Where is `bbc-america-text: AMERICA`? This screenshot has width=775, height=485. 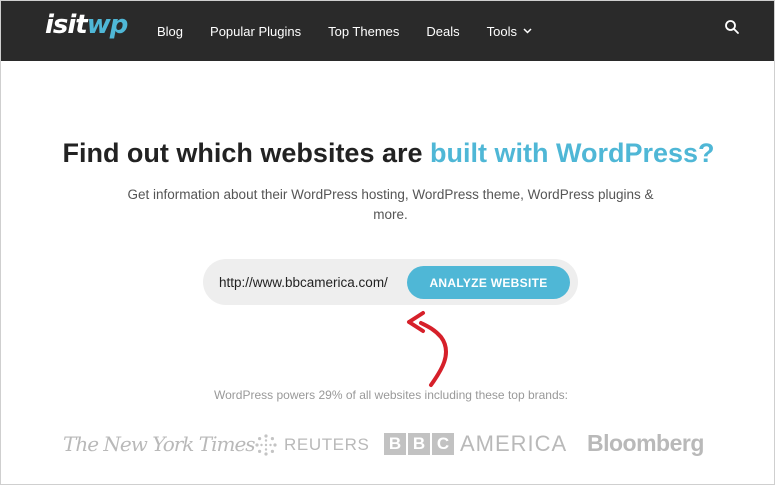
bbc-america-text: AMERICA is located at coordinates (514, 443).